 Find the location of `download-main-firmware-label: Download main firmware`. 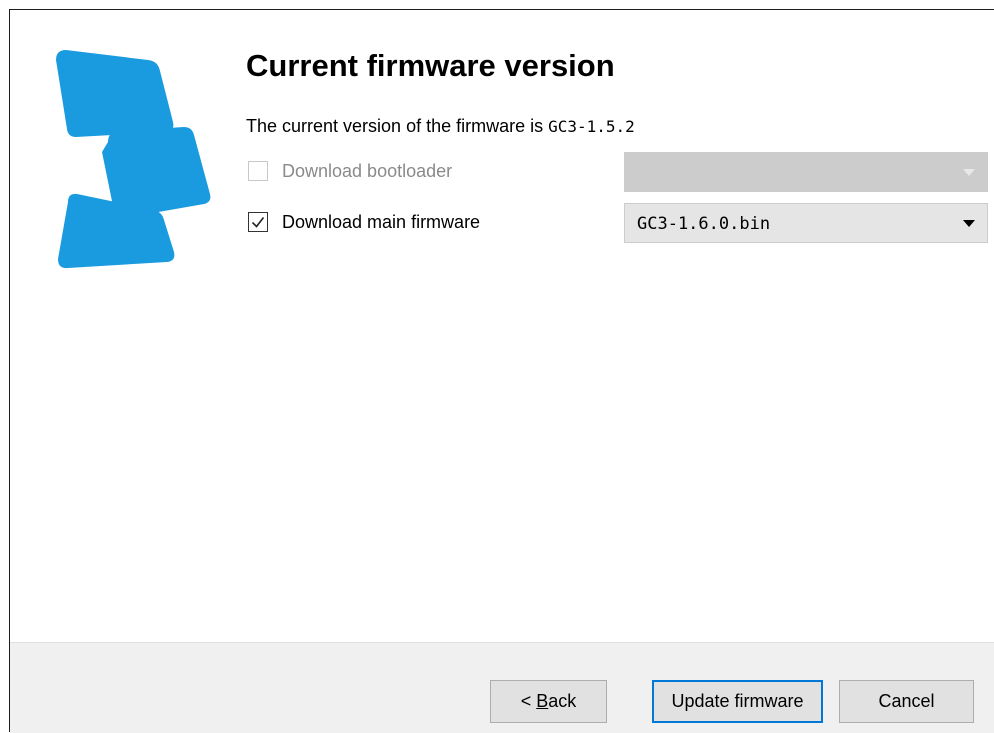

download-main-firmware-label: Download main firmware is located at coordinates (381, 222).